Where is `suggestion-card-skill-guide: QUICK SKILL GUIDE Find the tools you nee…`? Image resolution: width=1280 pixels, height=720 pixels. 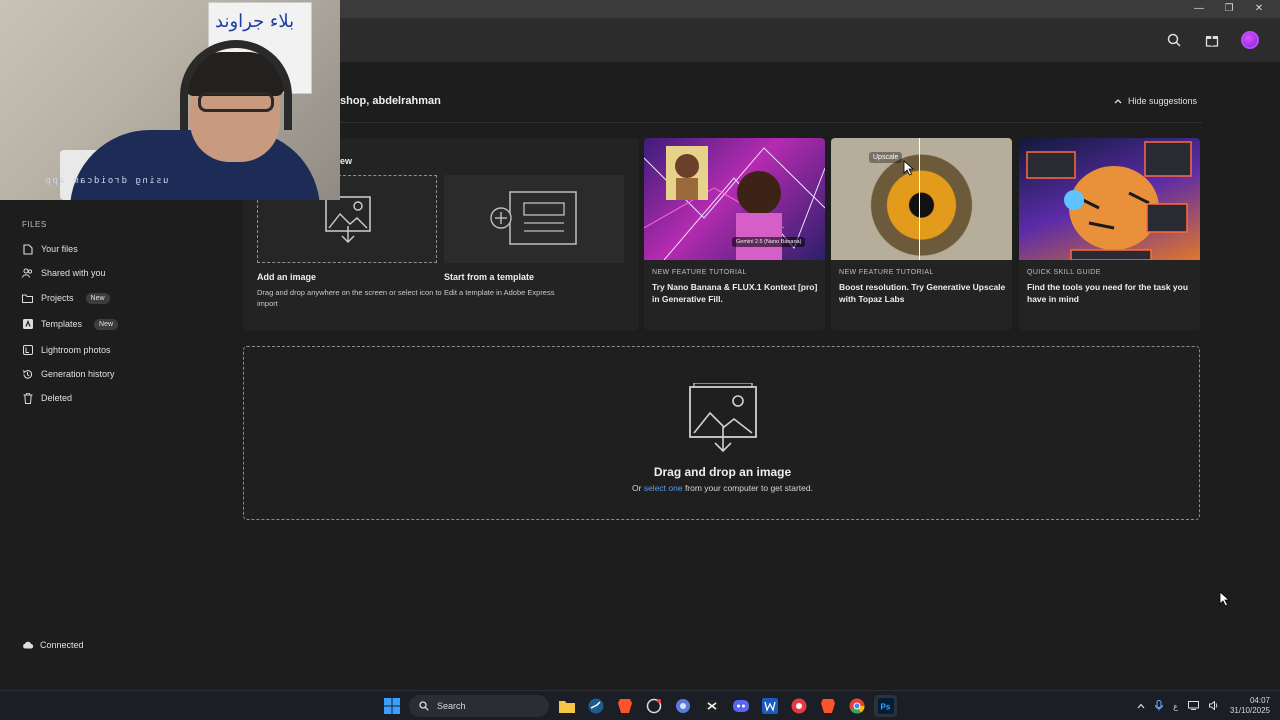
suggestion-card-skill-guide: QUICK SKILL GUIDE Find the tools you nee… is located at coordinates (1109, 234).